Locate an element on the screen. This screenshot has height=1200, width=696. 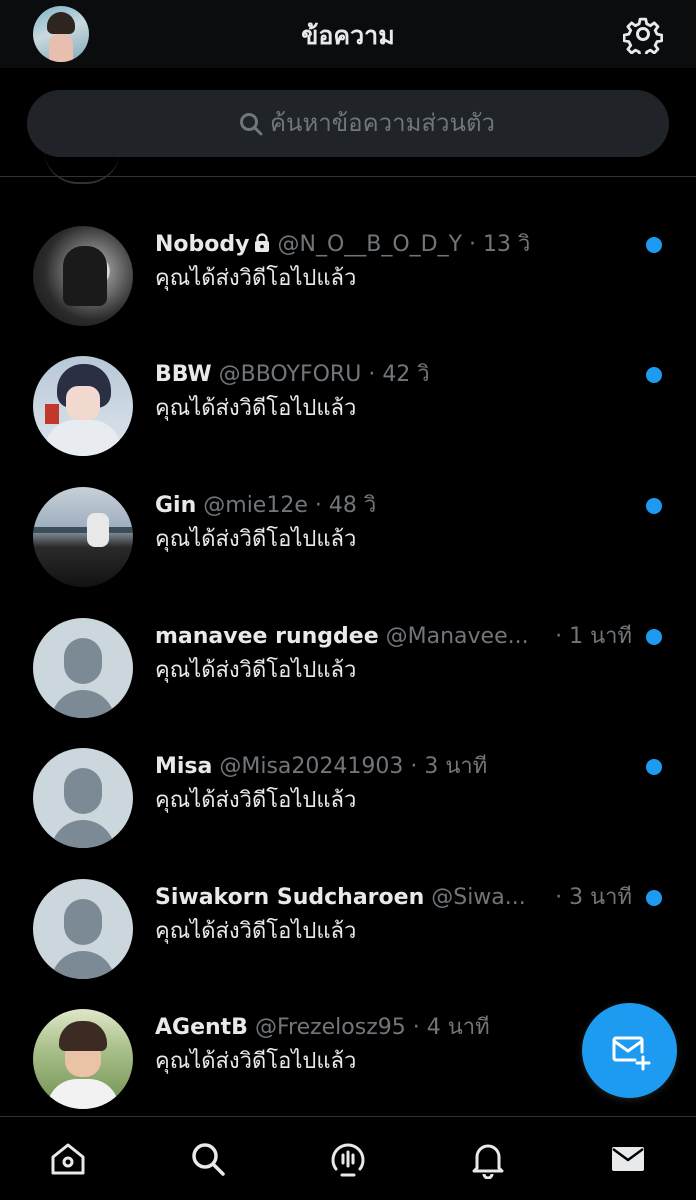
conversation-header: BBW @BBOYFORU · 42 วิ is located at coordinates (395, 375).